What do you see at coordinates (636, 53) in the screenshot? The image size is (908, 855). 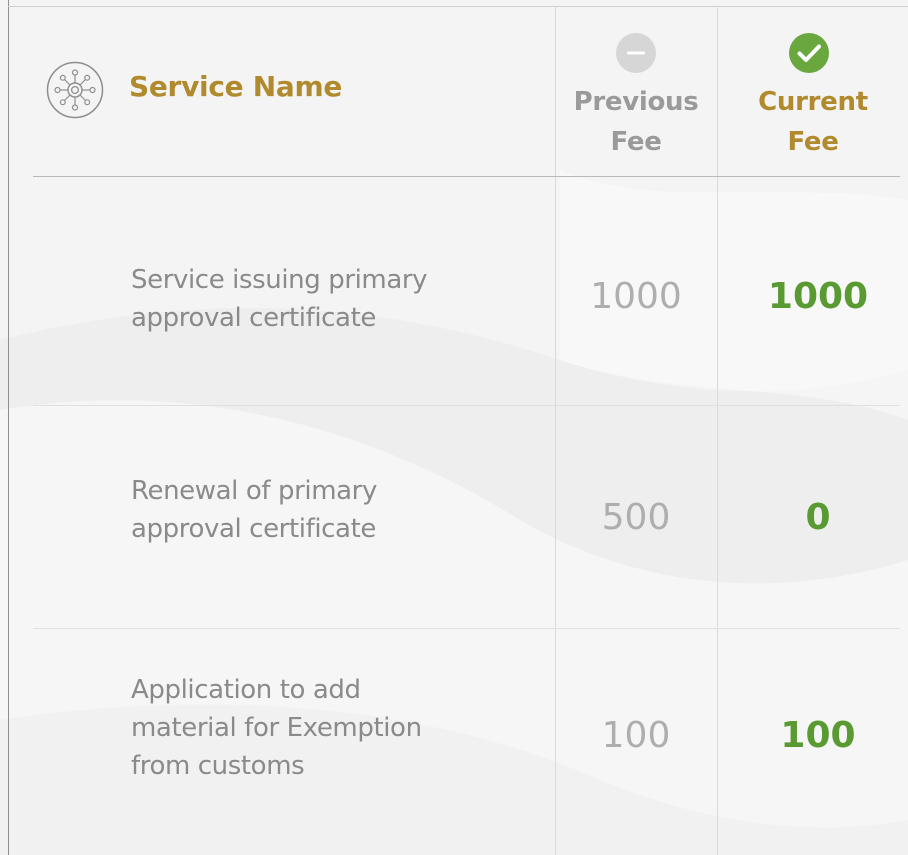 I see `minus-circle-icon` at bounding box center [636, 53].